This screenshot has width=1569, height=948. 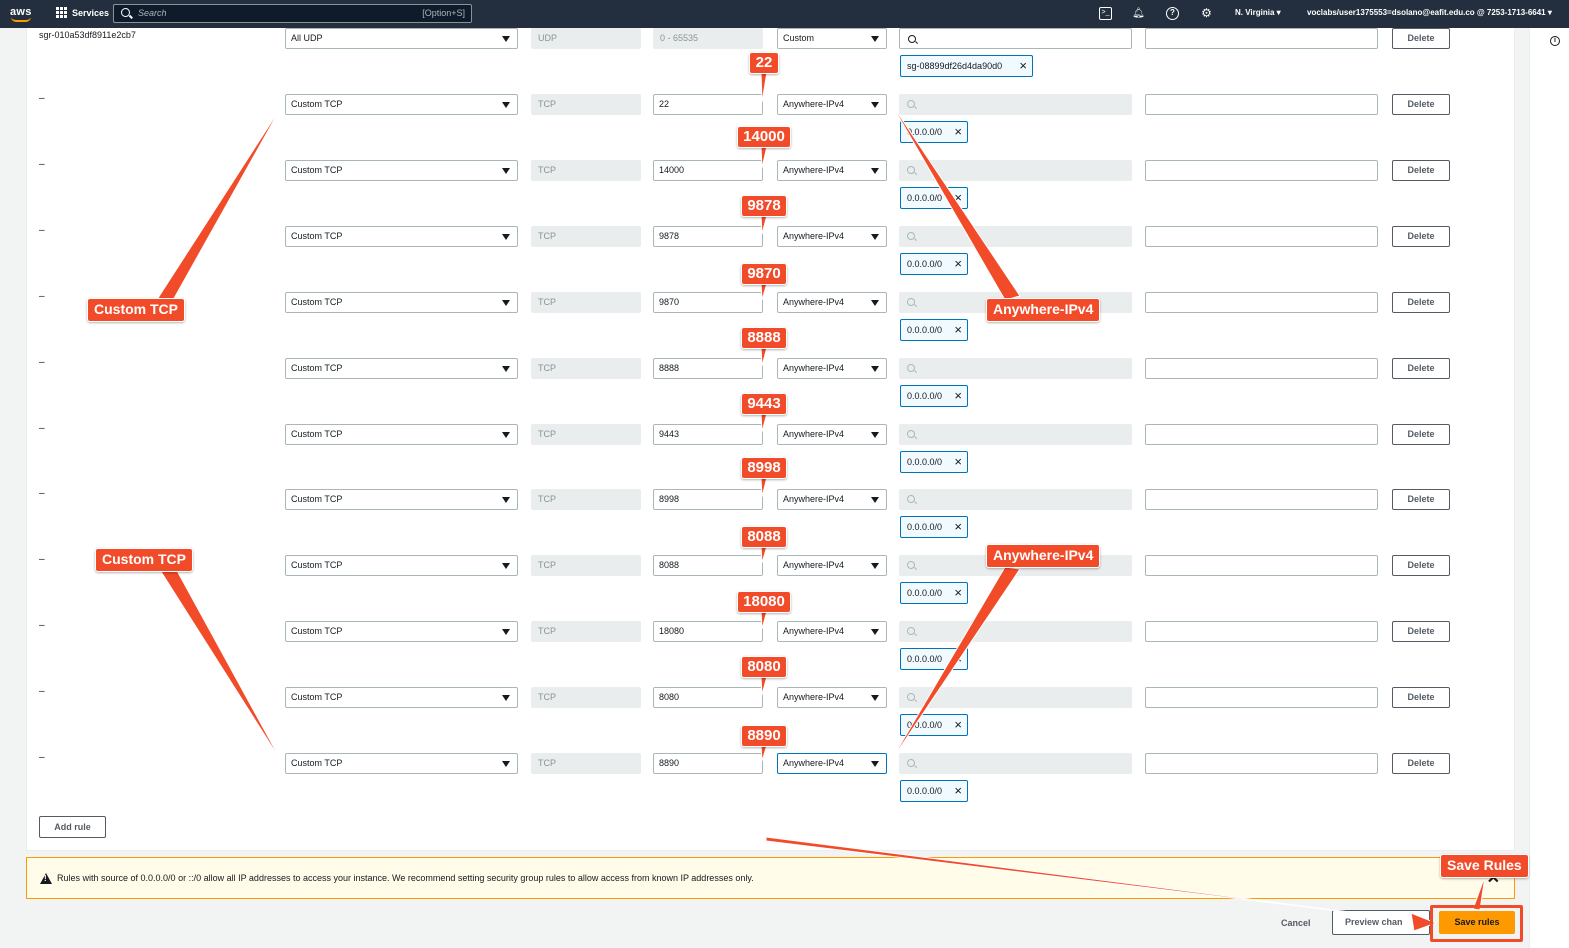 What do you see at coordinates (708, 368) in the screenshot?
I see `port-range-input: 8888` at bounding box center [708, 368].